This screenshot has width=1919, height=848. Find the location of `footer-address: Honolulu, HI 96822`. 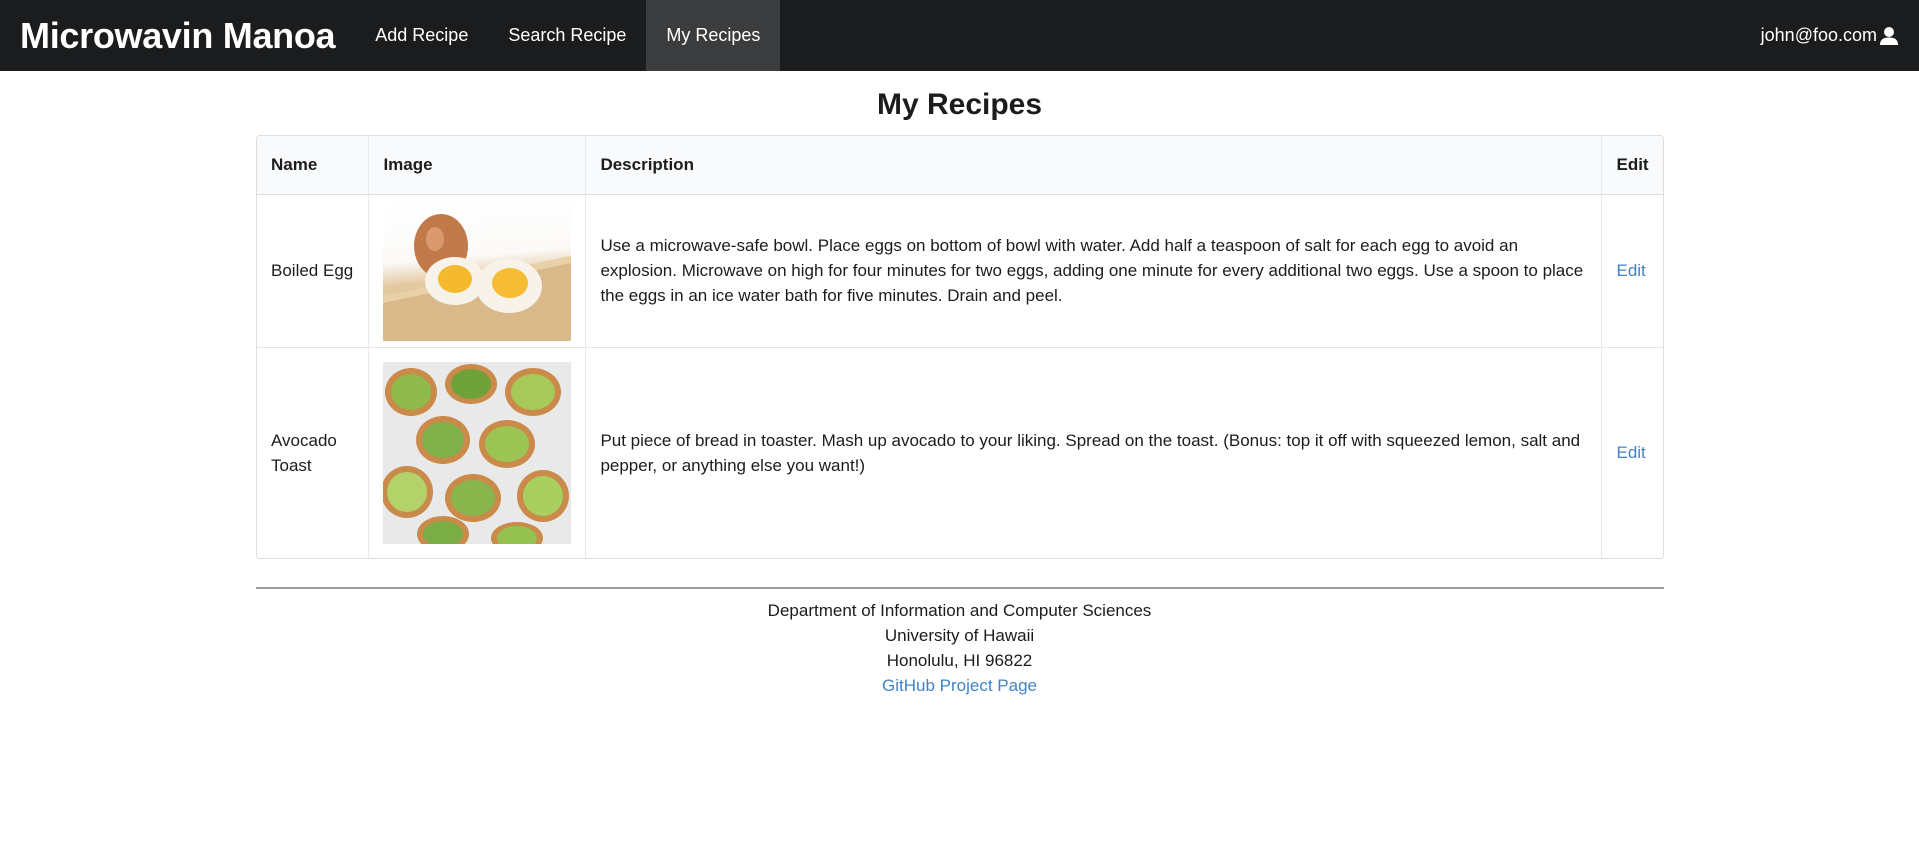

footer-address: Honolulu, HI 96822 is located at coordinates (959, 660).